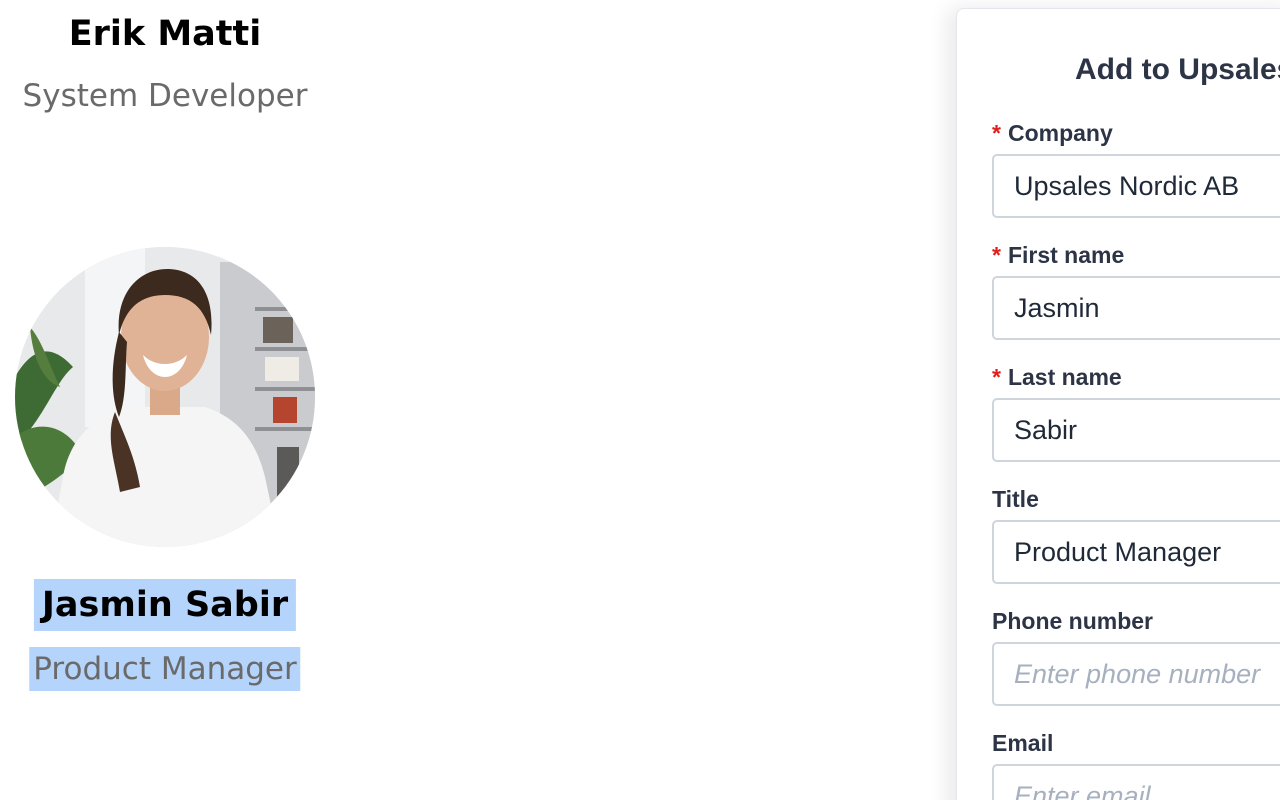 The image size is (1280, 800). I want to click on phone-input, so click(1136, 674).